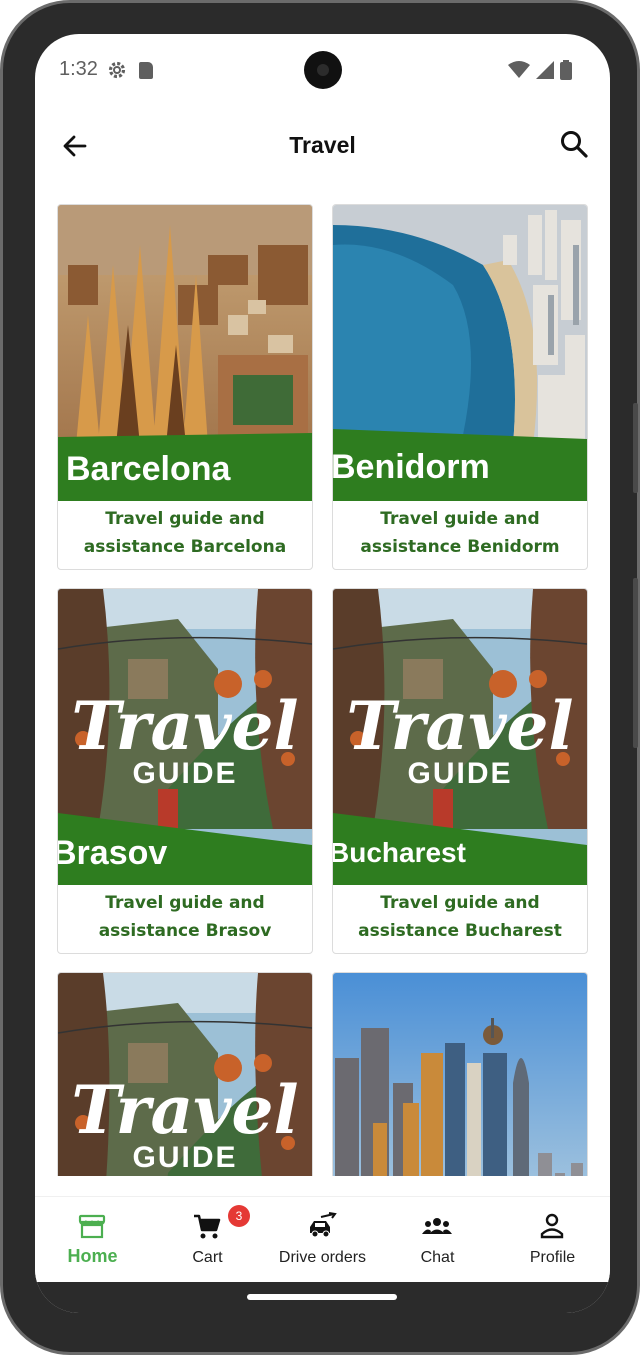 The width and height of the screenshot is (640, 1355). I want to click on app-bar: Travel, so click(322, 146).